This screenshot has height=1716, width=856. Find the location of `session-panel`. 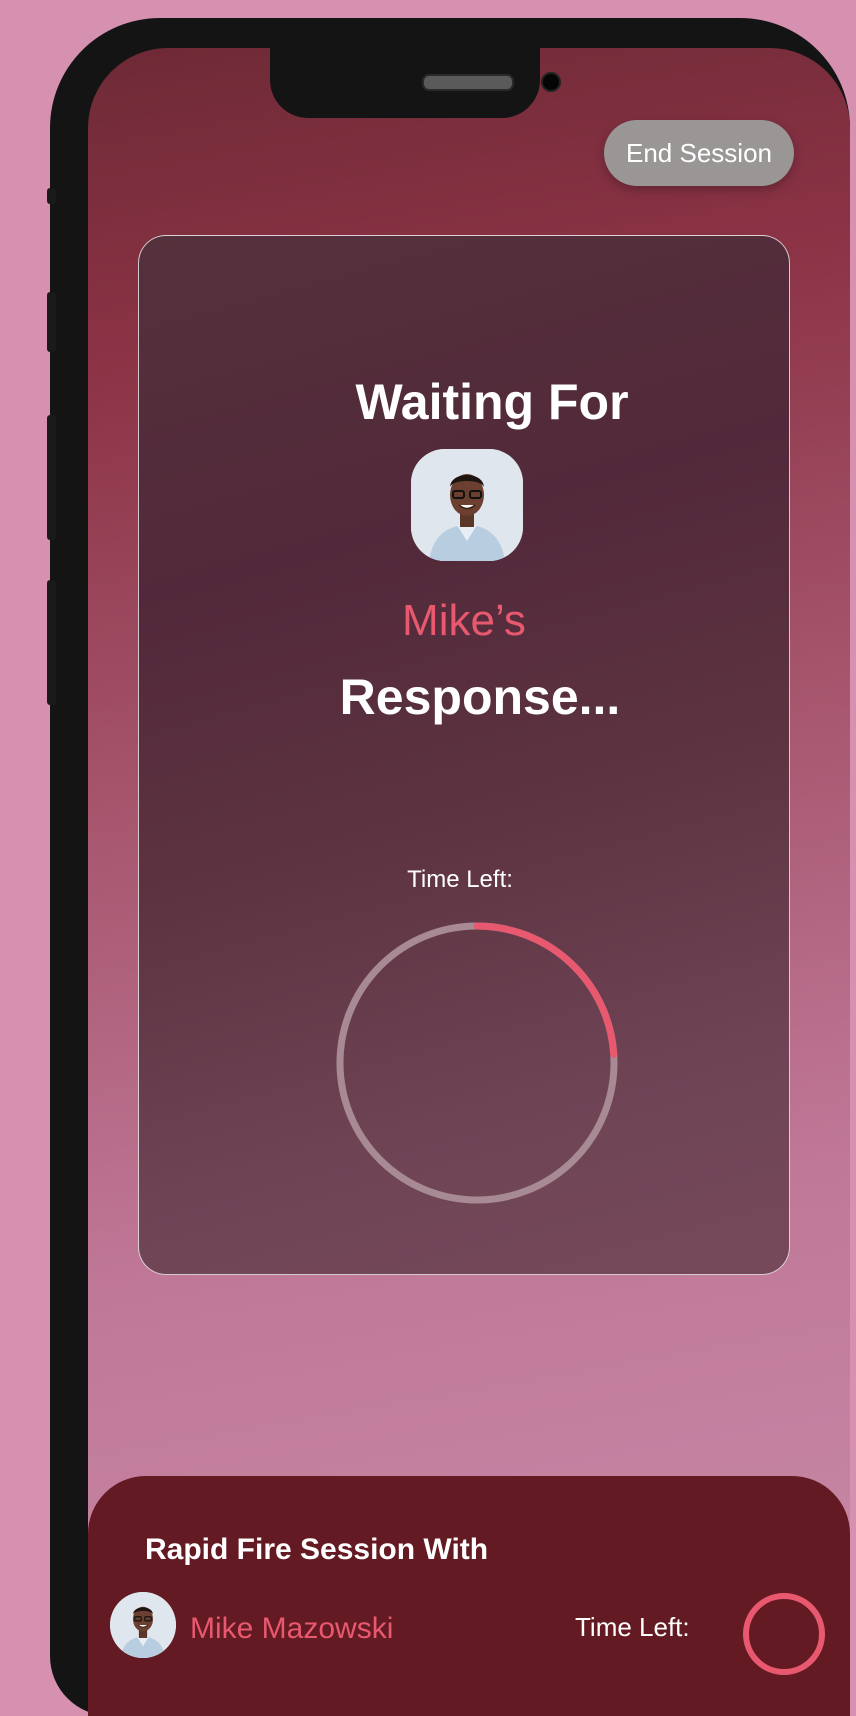

session-panel is located at coordinates (469, 1596).